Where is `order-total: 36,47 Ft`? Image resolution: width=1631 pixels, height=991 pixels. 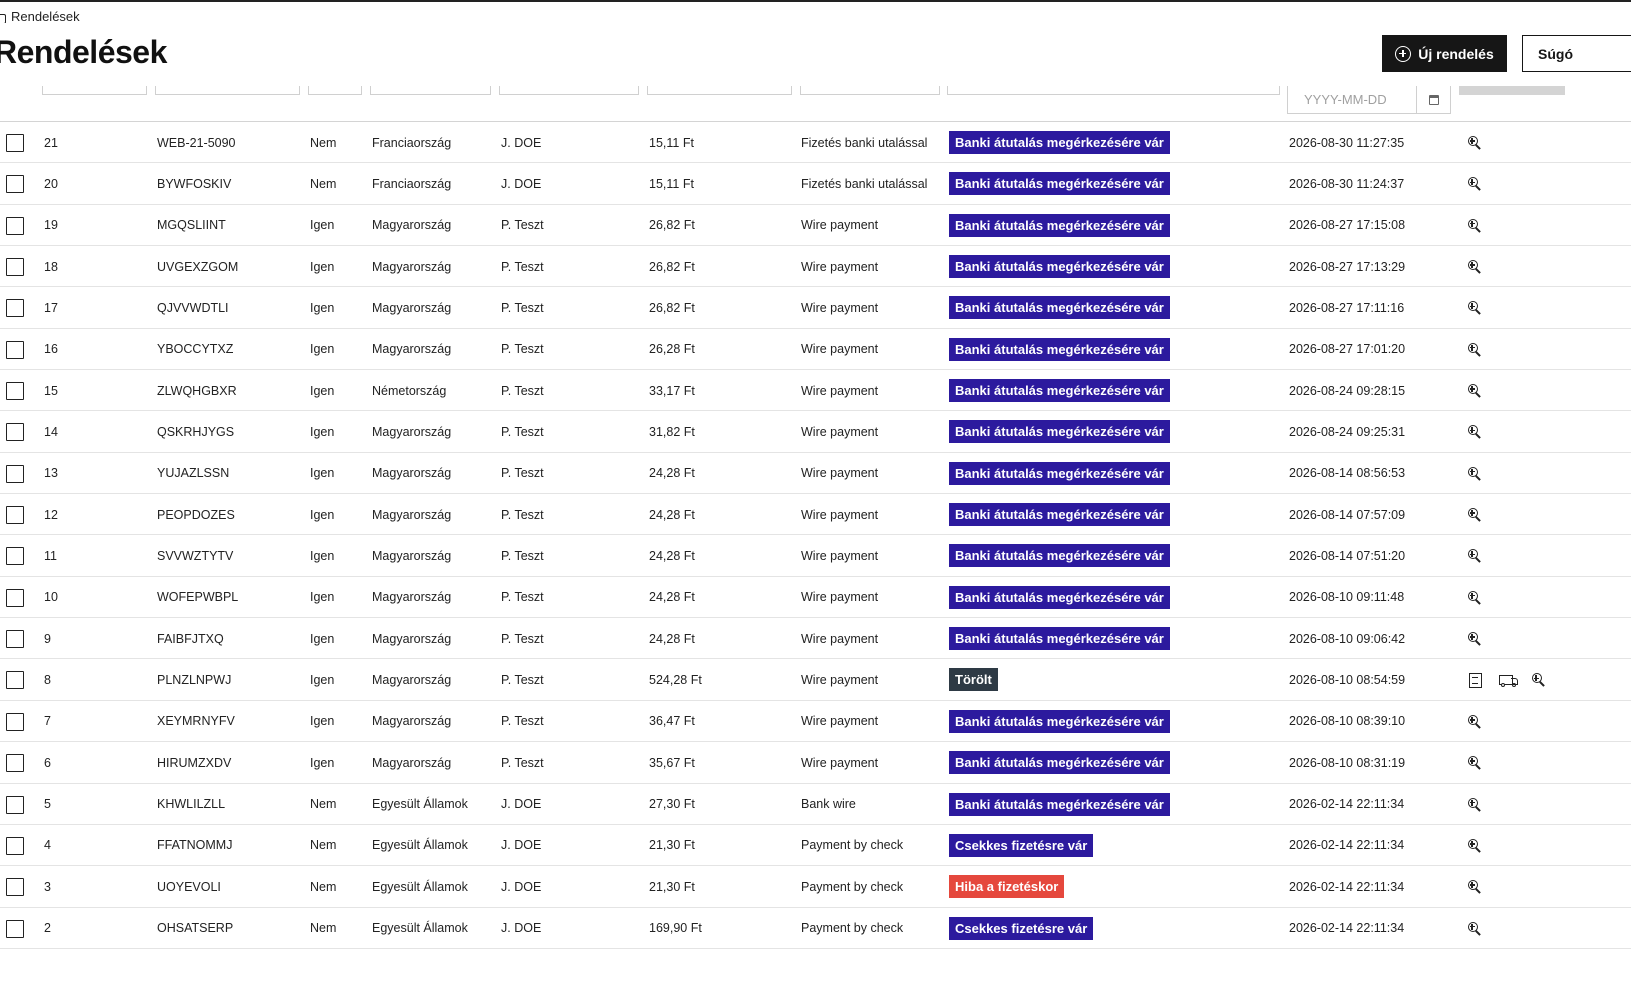 order-total: 36,47 Ft is located at coordinates (672, 721).